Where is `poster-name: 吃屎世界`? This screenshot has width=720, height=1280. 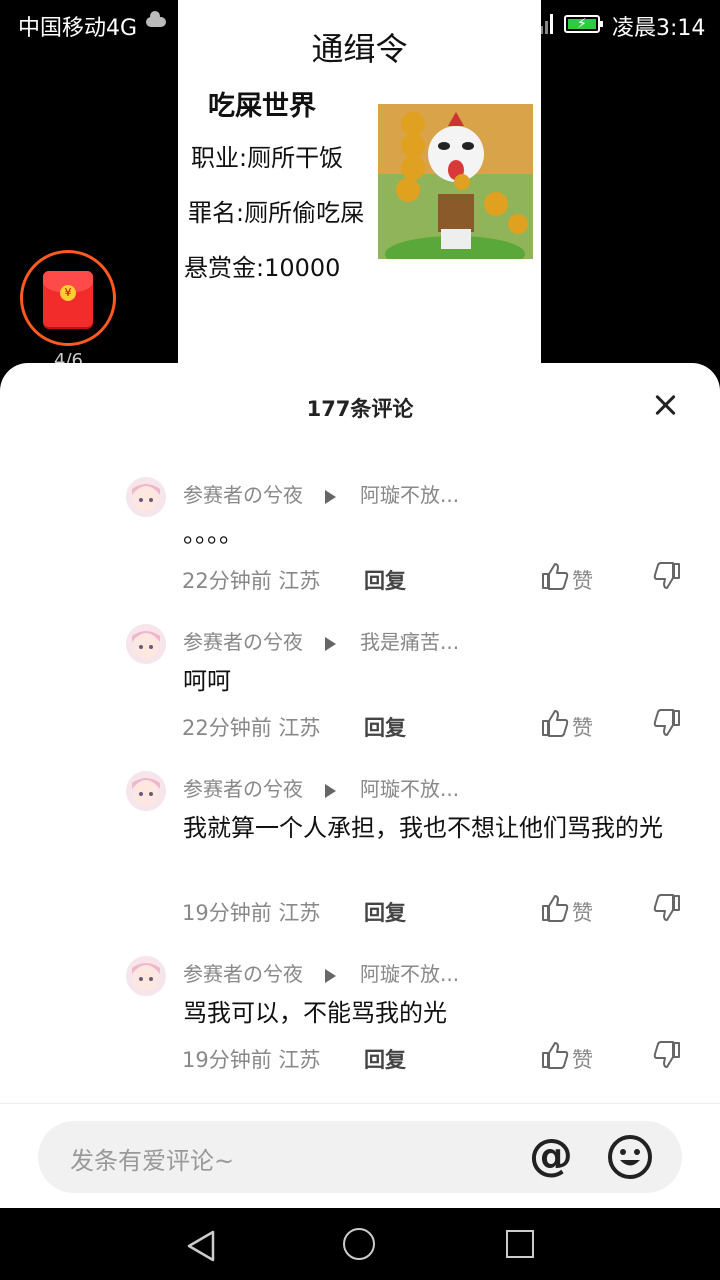 poster-name: 吃屎世界 is located at coordinates (262, 106).